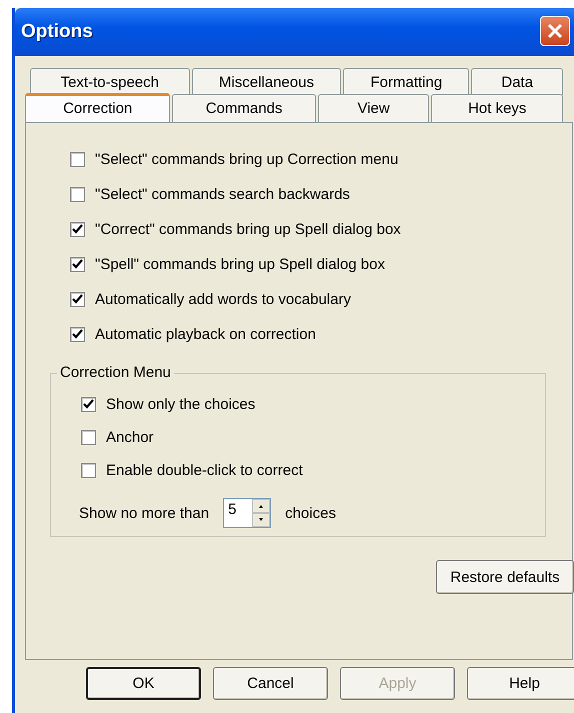 This screenshot has width=574, height=713. I want to click on number-spinner: 5, so click(247, 513).